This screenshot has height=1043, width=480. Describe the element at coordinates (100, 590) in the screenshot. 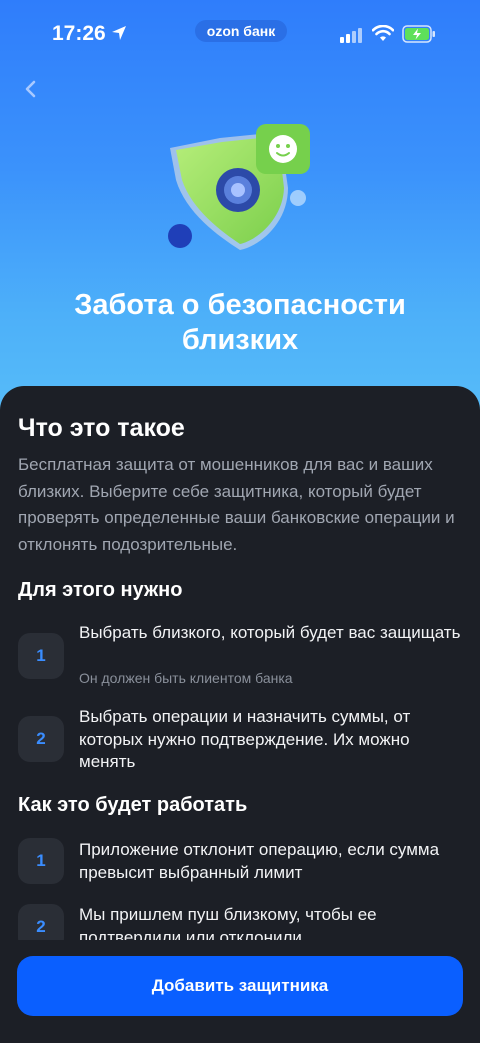

I see `section-heading-requirements: Для этого нужно` at that location.